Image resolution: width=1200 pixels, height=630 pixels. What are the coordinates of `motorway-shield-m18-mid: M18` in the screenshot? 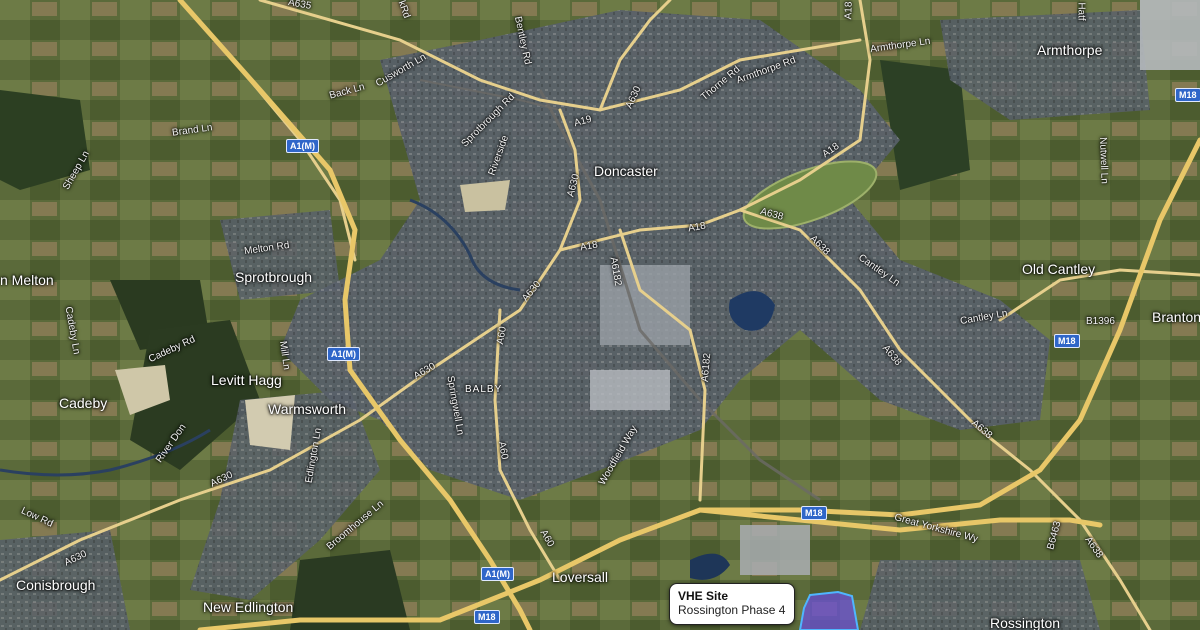 It's located at (814, 513).